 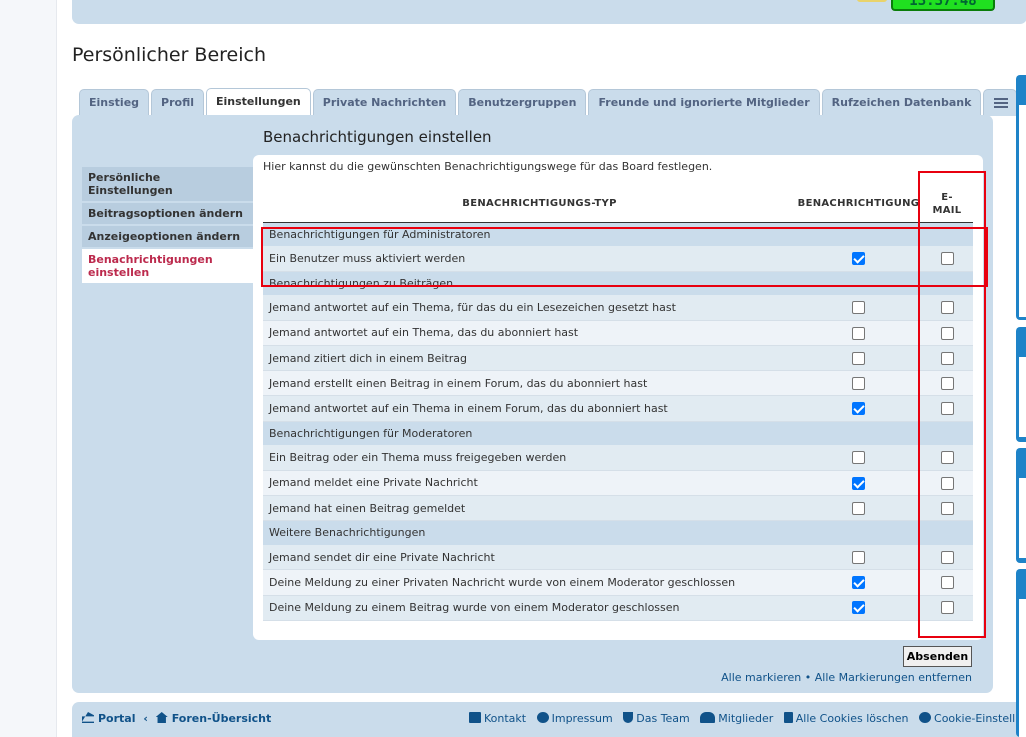 I want to click on footer-link-mitglieder: Mitglieder, so click(x=736, y=718).